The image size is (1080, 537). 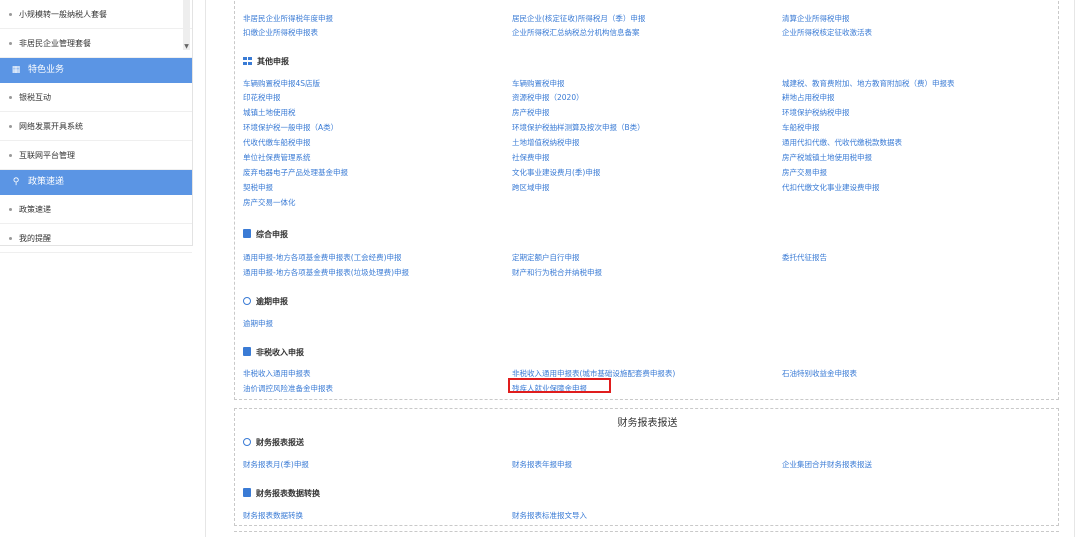 What do you see at coordinates (808, 97) in the screenshot?
I see `link-item: 耕地占用税申报` at bounding box center [808, 97].